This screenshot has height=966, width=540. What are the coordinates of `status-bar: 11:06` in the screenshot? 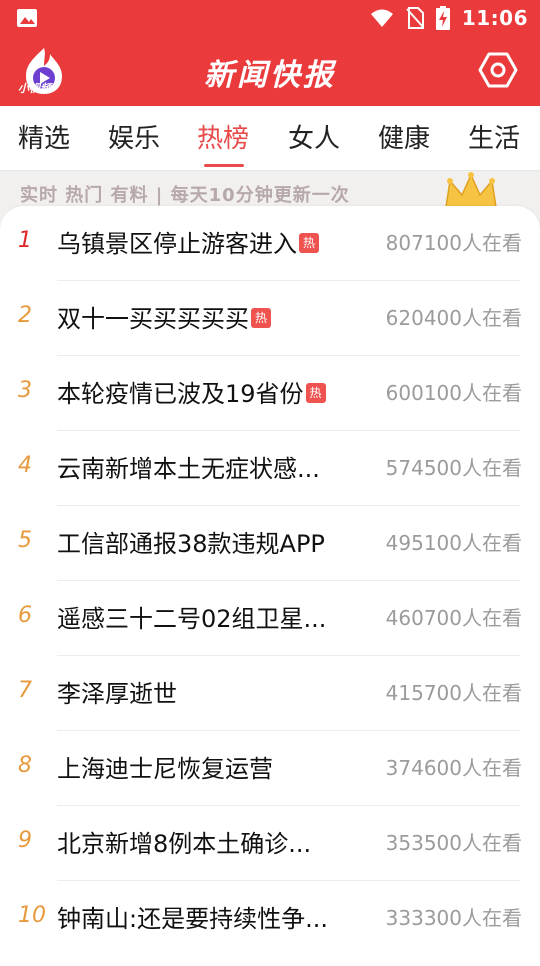 It's located at (270, 18).